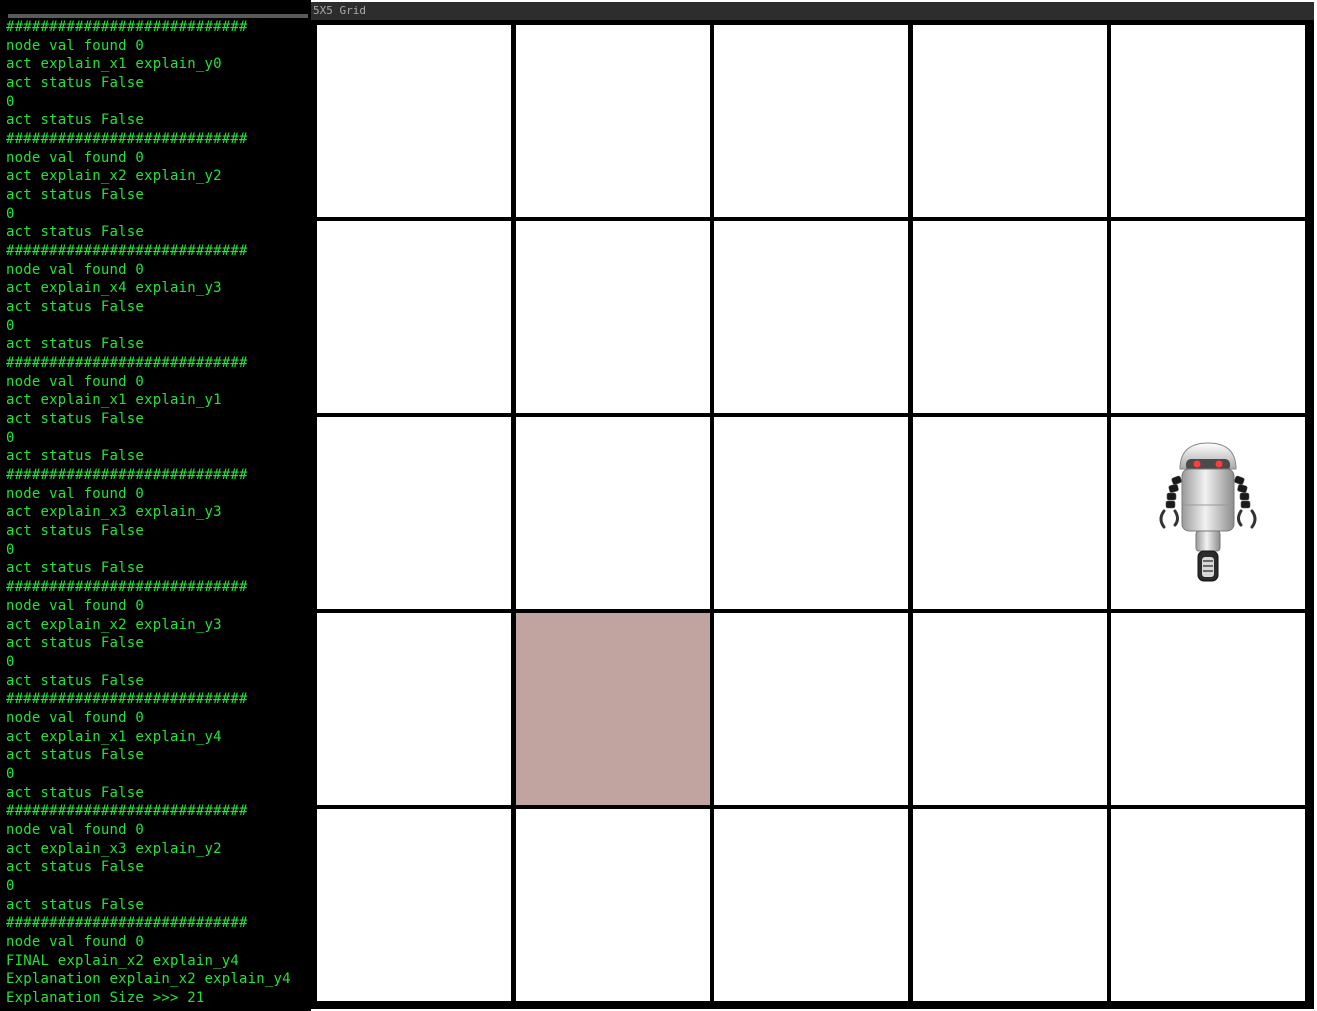 Image resolution: width=1317 pixels, height=1011 pixels. I want to click on terminal-line: act explain_x2 explain_y3, so click(114, 624).